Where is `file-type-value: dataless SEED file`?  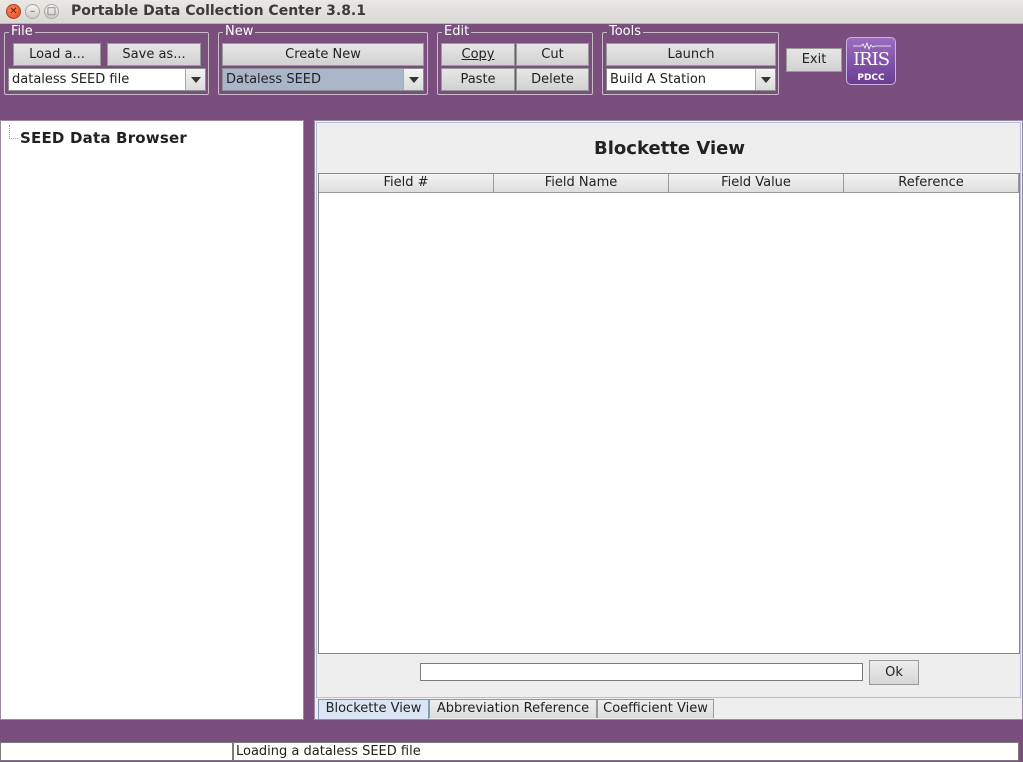
file-type-value: dataless SEED file is located at coordinates (71, 79).